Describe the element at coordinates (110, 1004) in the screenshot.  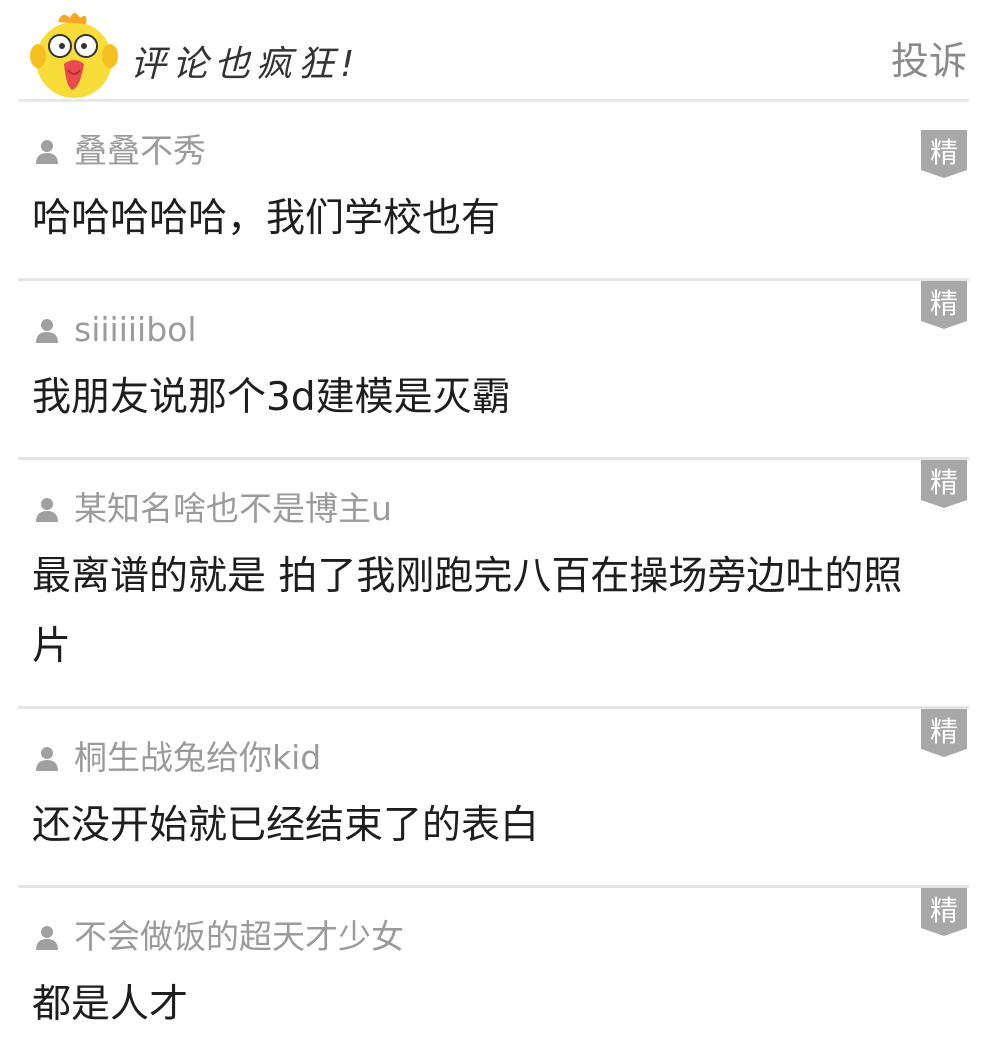
I see `comment-text: 都是人才` at that location.